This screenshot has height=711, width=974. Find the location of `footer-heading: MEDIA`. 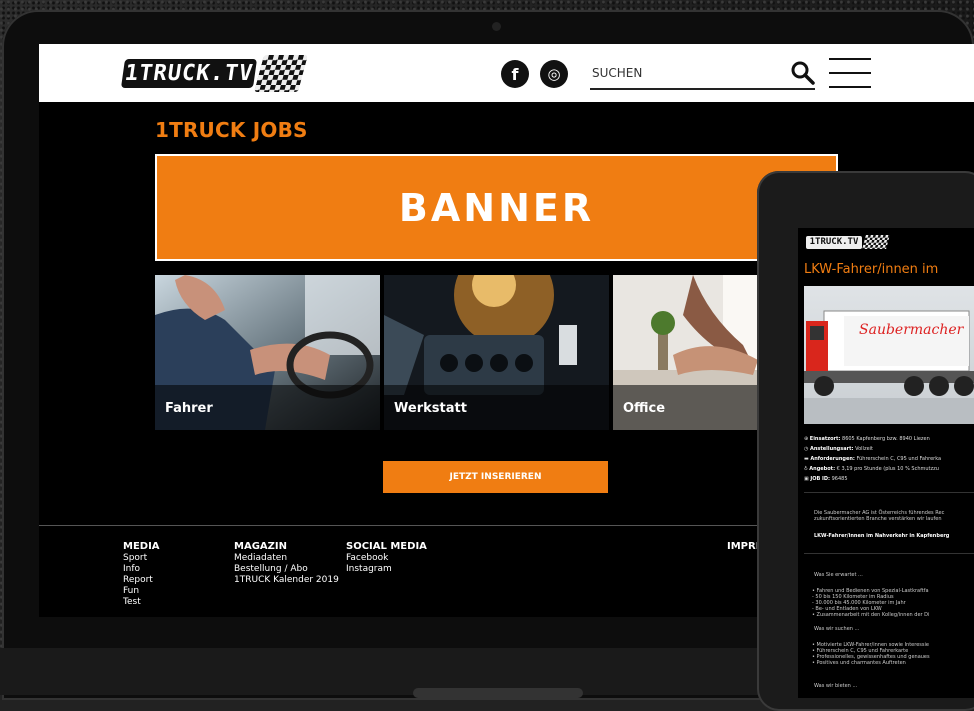

footer-heading: MEDIA is located at coordinates (141, 546).